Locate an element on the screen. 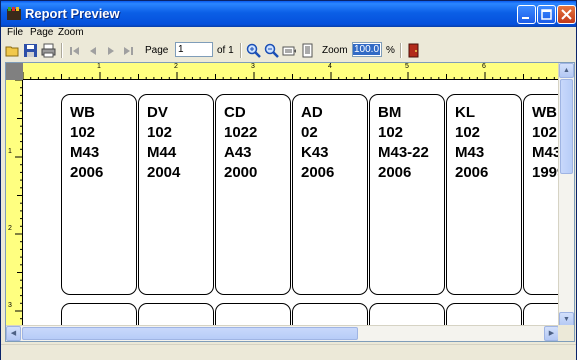  previous-page-icon is located at coordinates (92, 50).